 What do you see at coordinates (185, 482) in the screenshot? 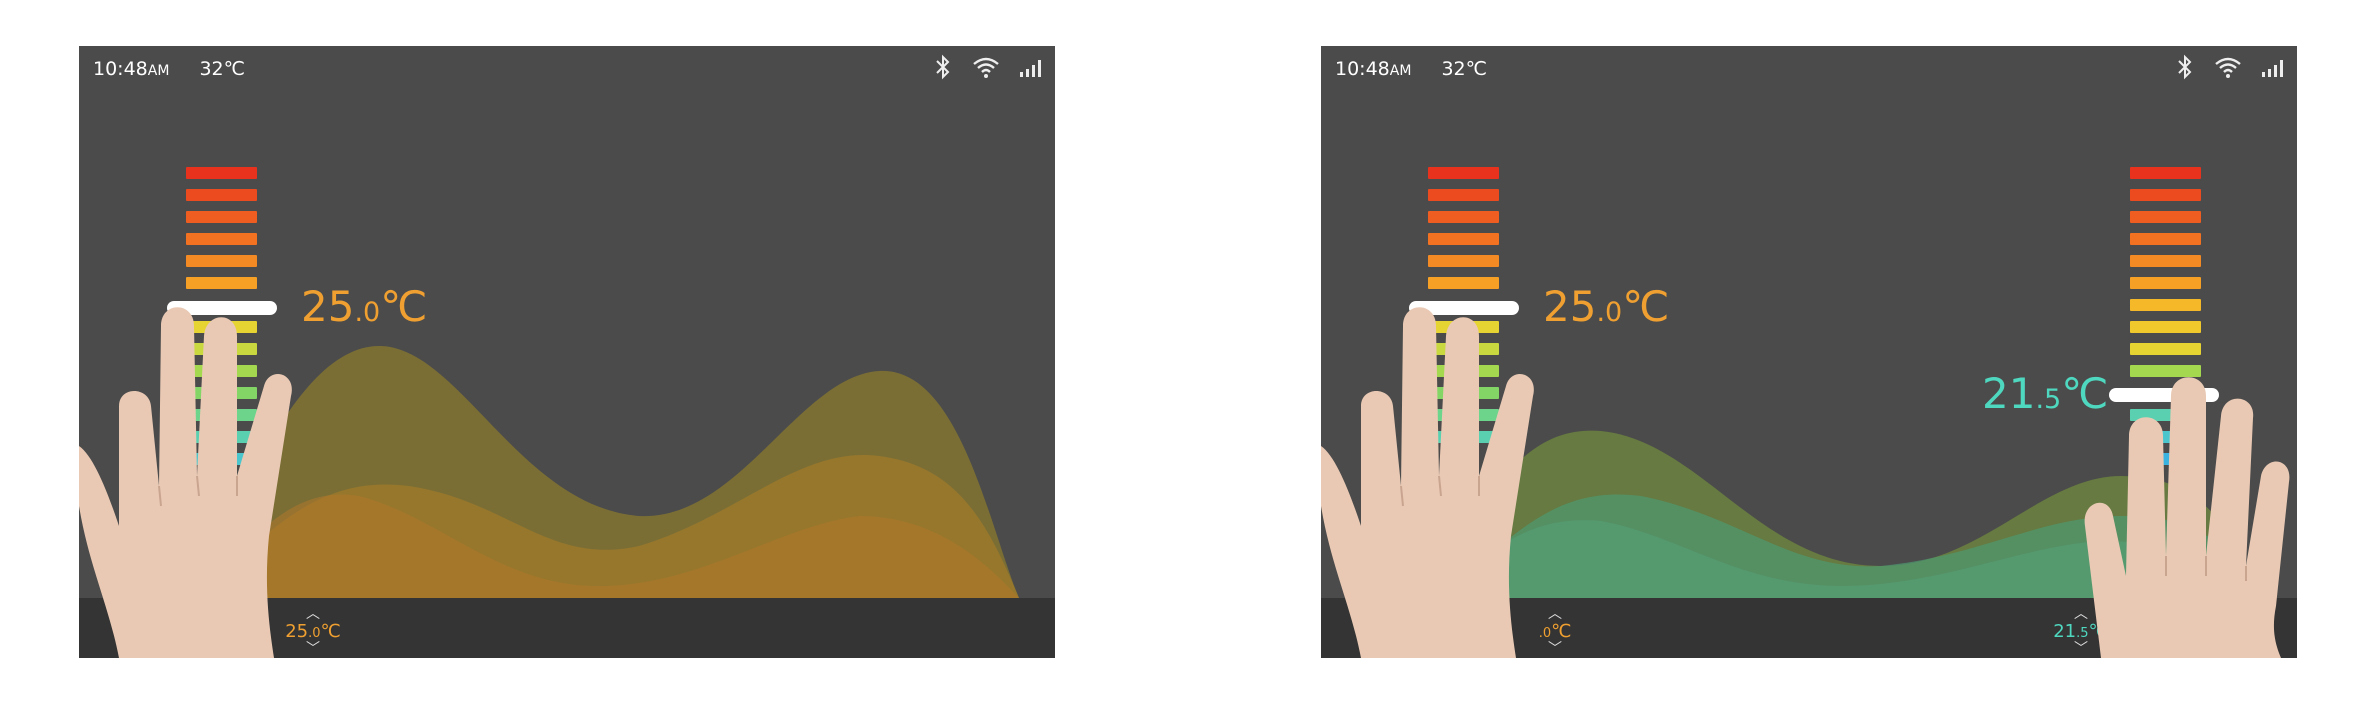
I see `hand-image` at bounding box center [185, 482].